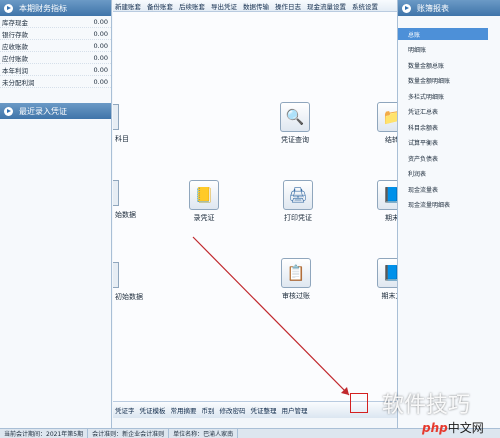 This screenshot has height=438, width=500. I want to click on finance-label: 应付账款, so click(15, 58).